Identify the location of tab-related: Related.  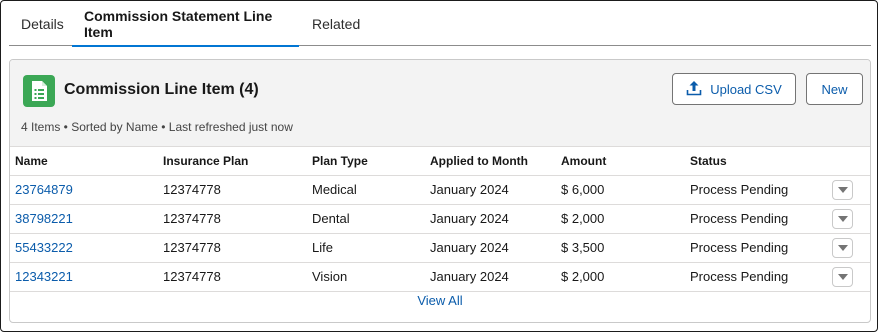
(329, 23).